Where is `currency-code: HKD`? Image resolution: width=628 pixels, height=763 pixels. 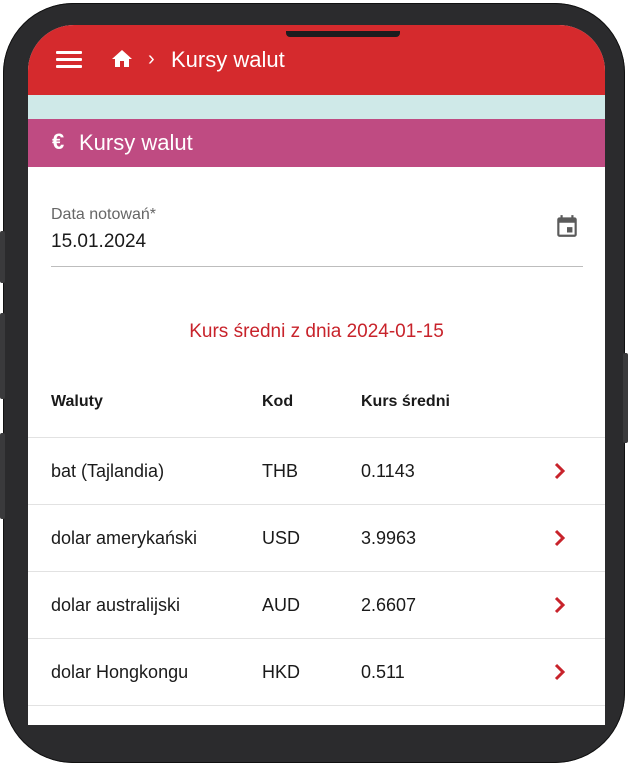 currency-code: HKD is located at coordinates (281, 672).